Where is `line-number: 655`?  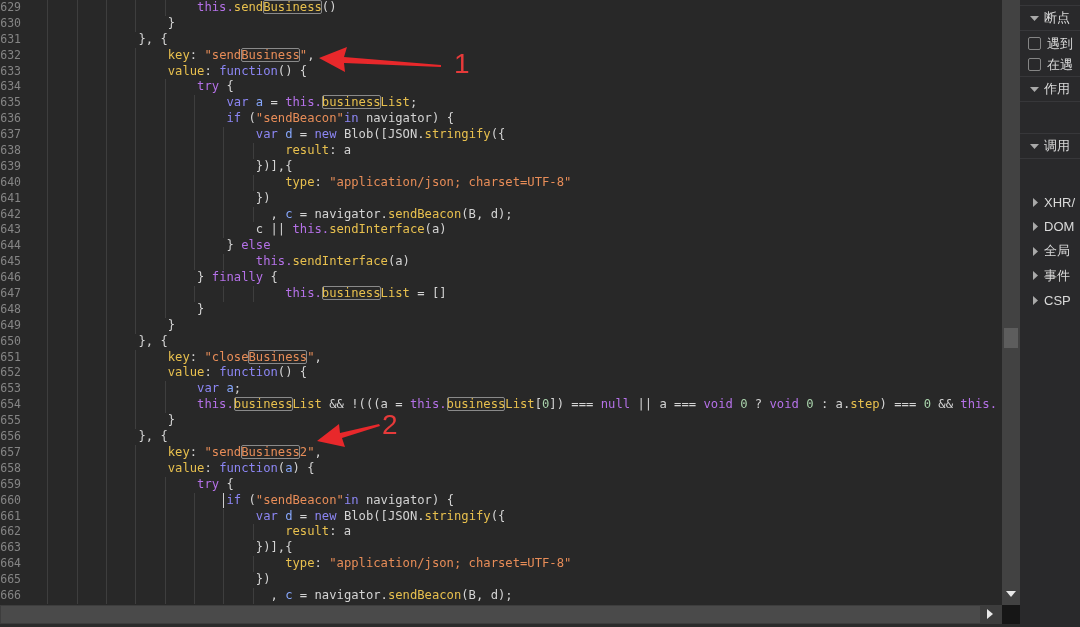 line-number: 655 is located at coordinates (10, 421).